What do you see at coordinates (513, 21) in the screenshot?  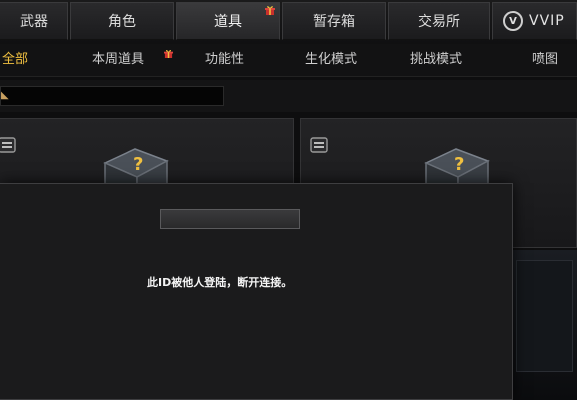 I see `vvip-emblem-icon: V` at bounding box center [513, 21].